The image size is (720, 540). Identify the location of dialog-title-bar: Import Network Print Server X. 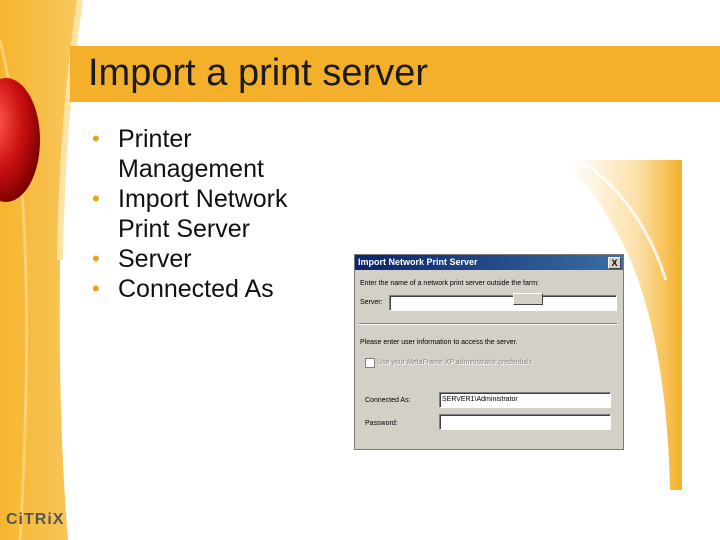
(489, 262).